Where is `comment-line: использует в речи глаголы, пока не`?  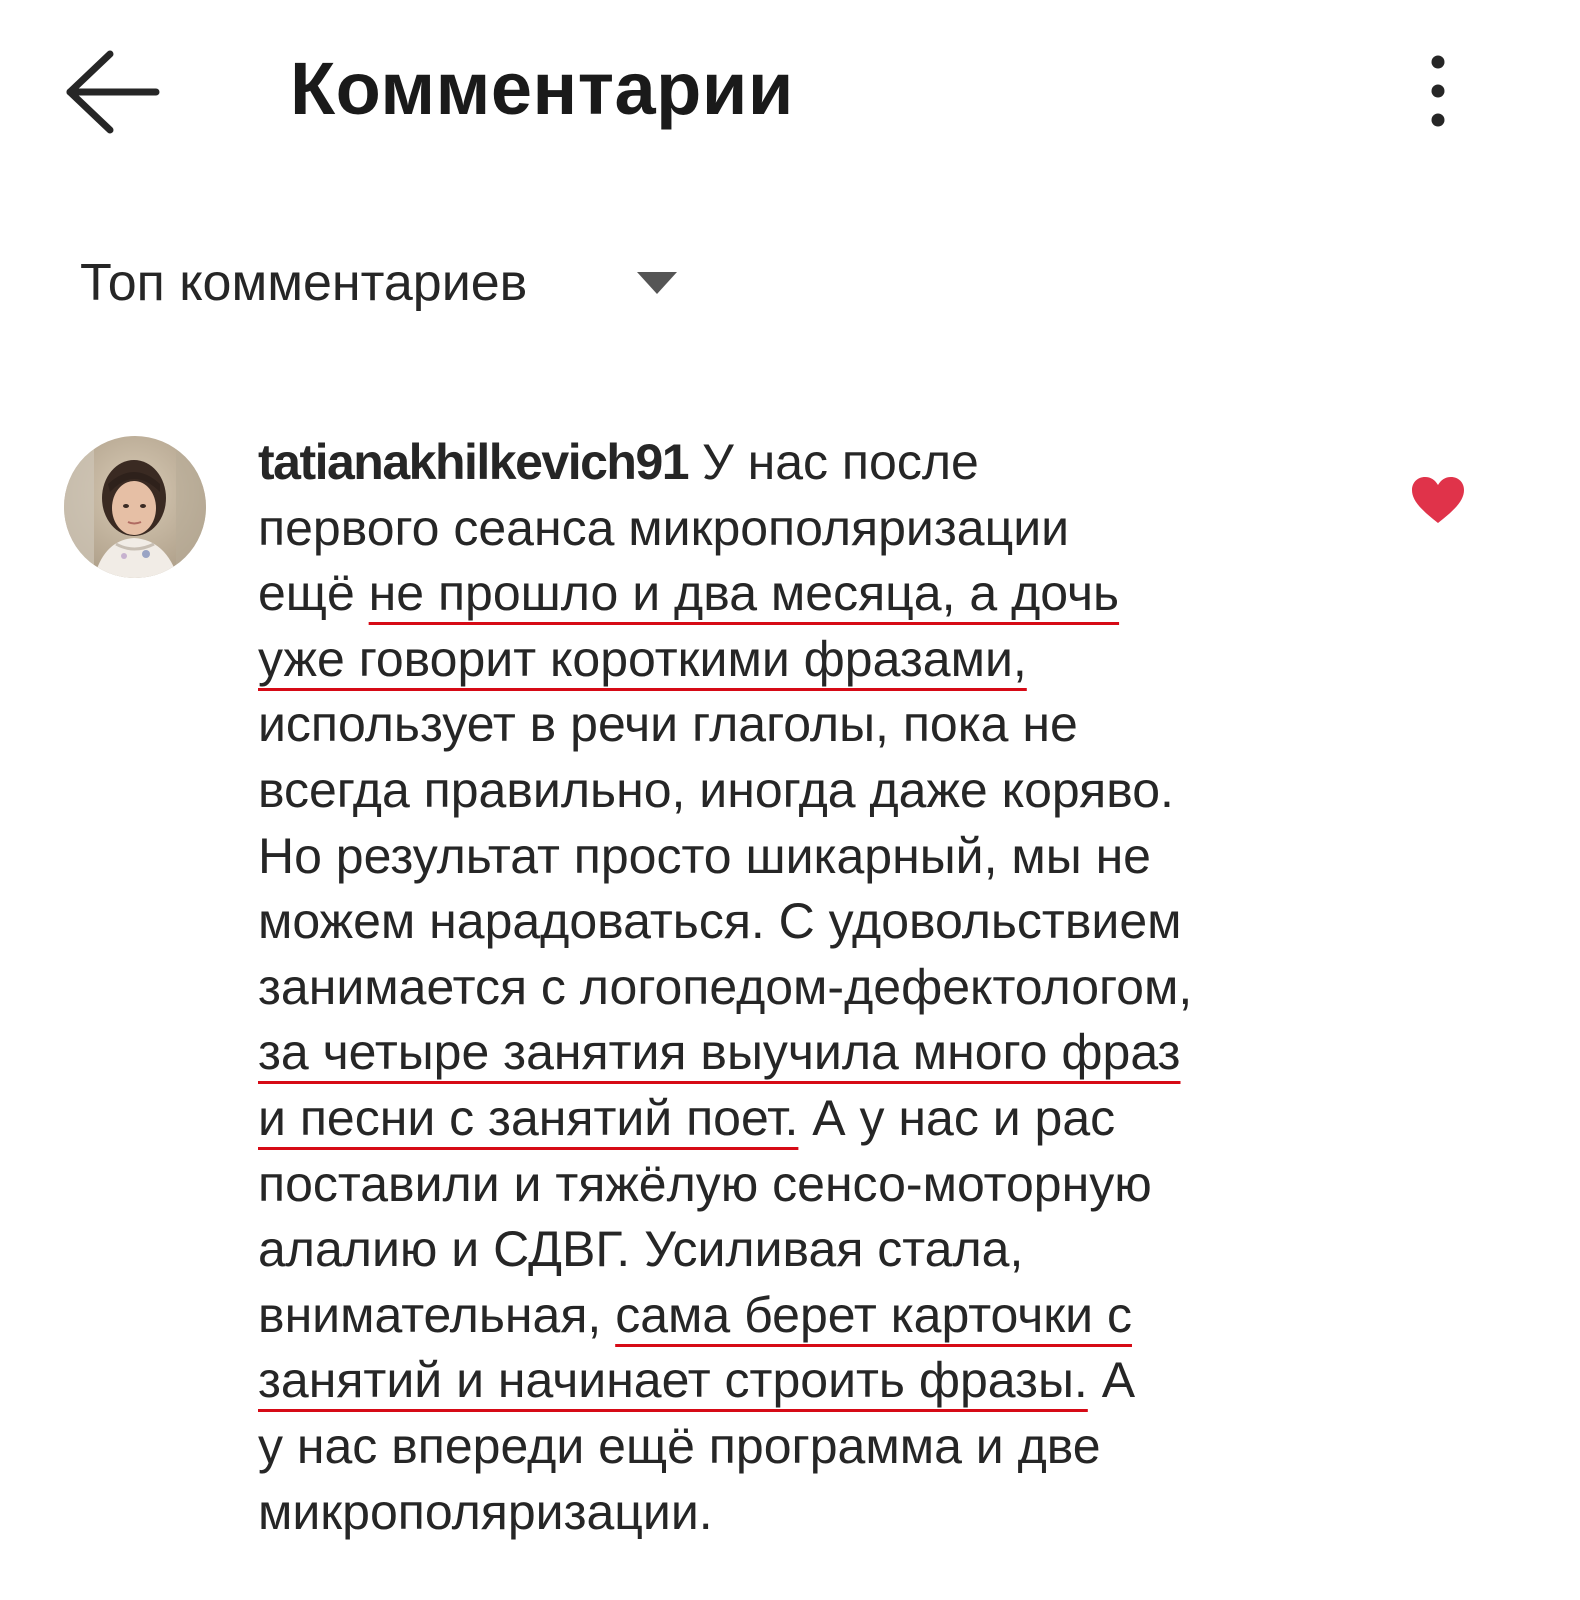
comment-line: использует в речи глаголы, пока не is located at coordinates (808, 725).